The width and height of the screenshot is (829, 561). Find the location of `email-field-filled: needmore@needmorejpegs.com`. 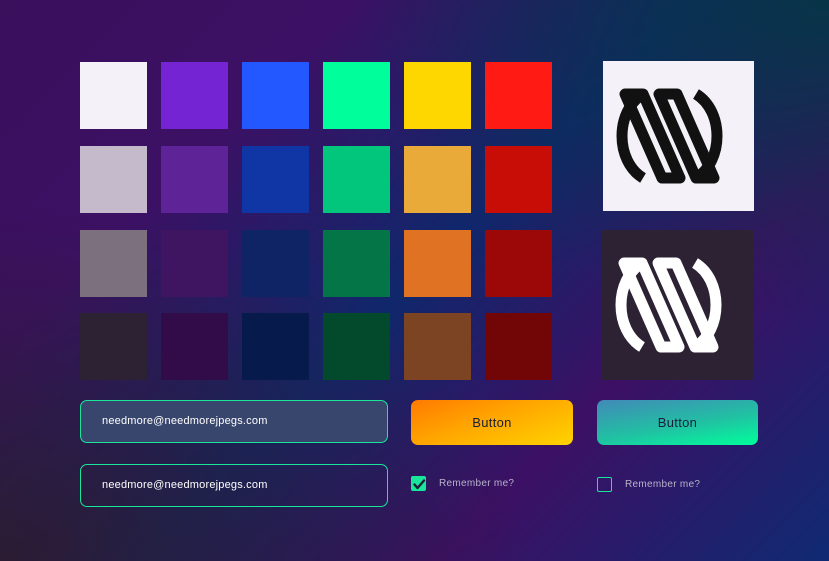

email-field-filled: needmore@needmorejpegs.com is located at coordinates (234, 421).